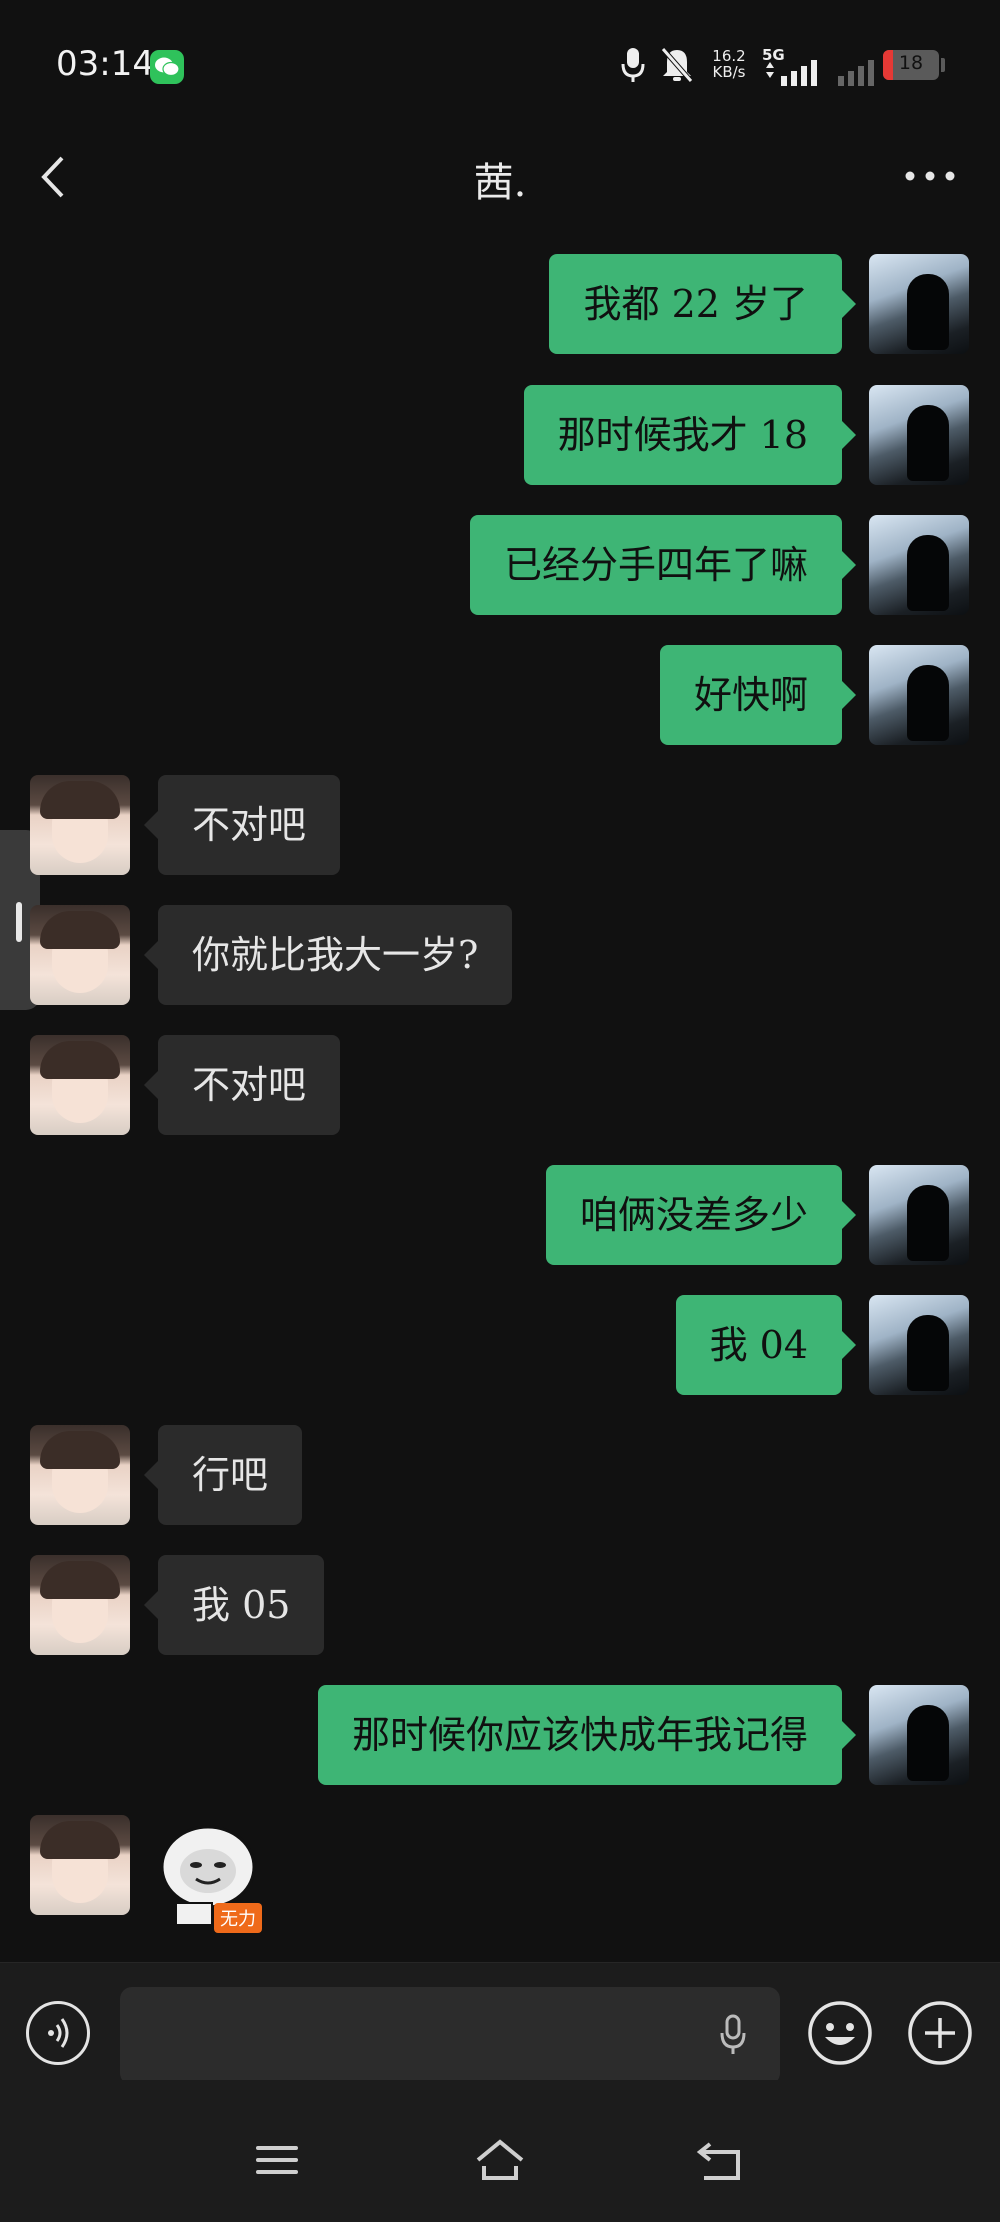 Image resolution: width=1000 pixels, height=2222 pixels. What do you see at coordinates (721, 2161) in the screenshot?
I see `back-icon` at bounding box center [721, 2161].